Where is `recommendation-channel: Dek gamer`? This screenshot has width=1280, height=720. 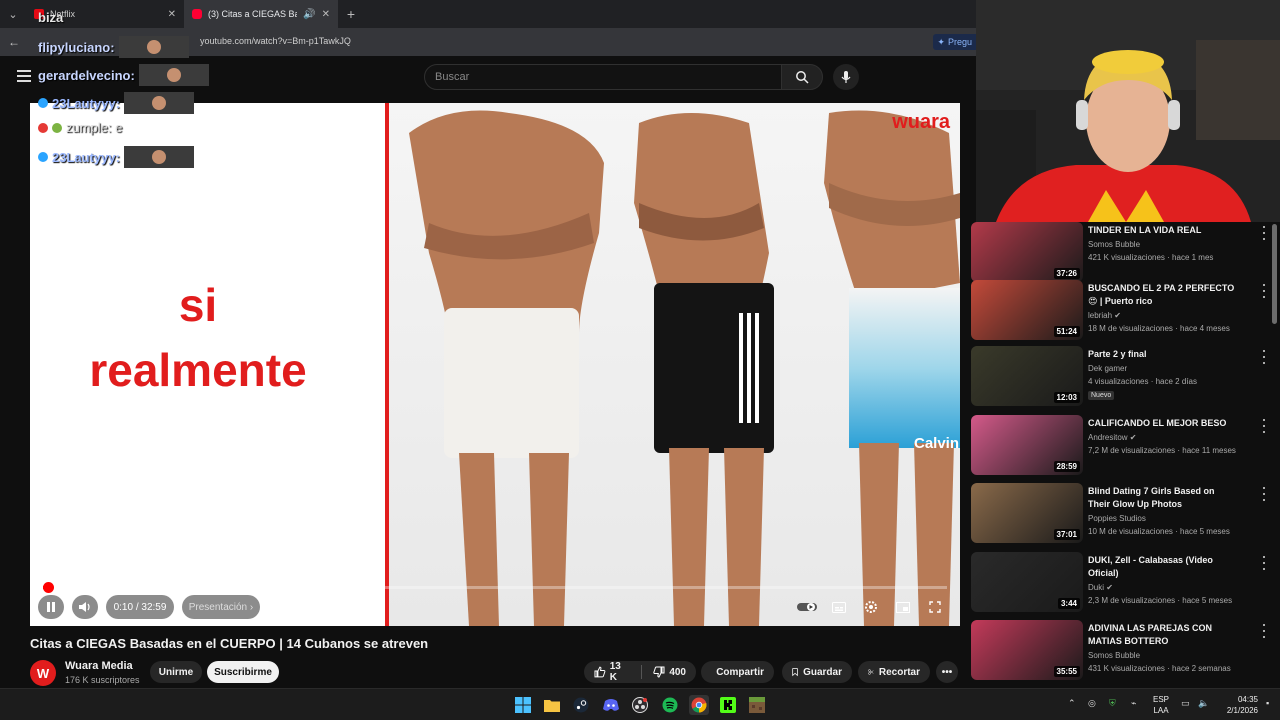
recommendation-channel: Dek gamer is located at coordinates (1107, 368).